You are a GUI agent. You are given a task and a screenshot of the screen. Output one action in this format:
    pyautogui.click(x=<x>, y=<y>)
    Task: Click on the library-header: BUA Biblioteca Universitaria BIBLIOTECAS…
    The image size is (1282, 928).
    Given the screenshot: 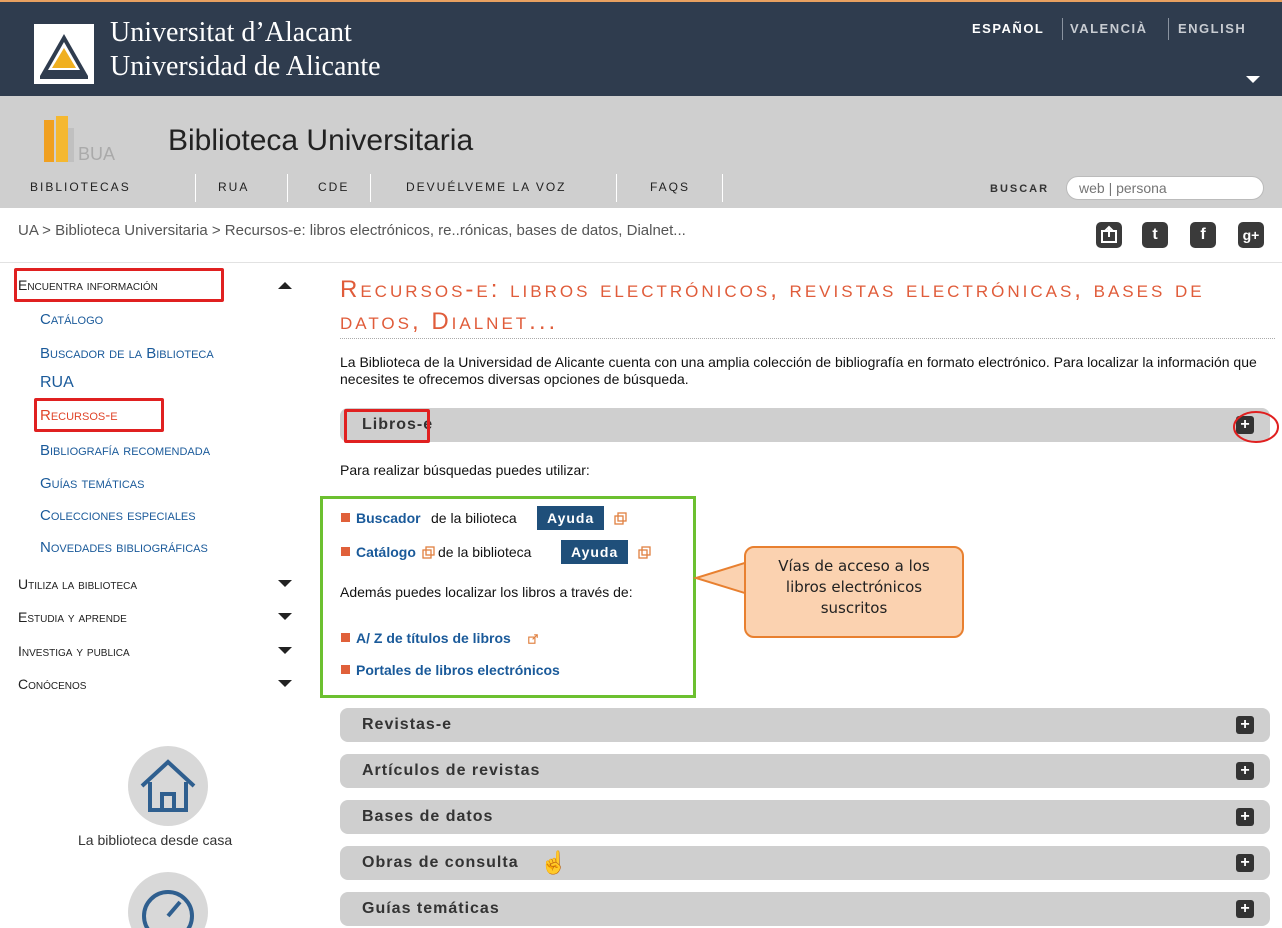 What is the action you would take?
    pyautogui.click(x=641, y=152)
    